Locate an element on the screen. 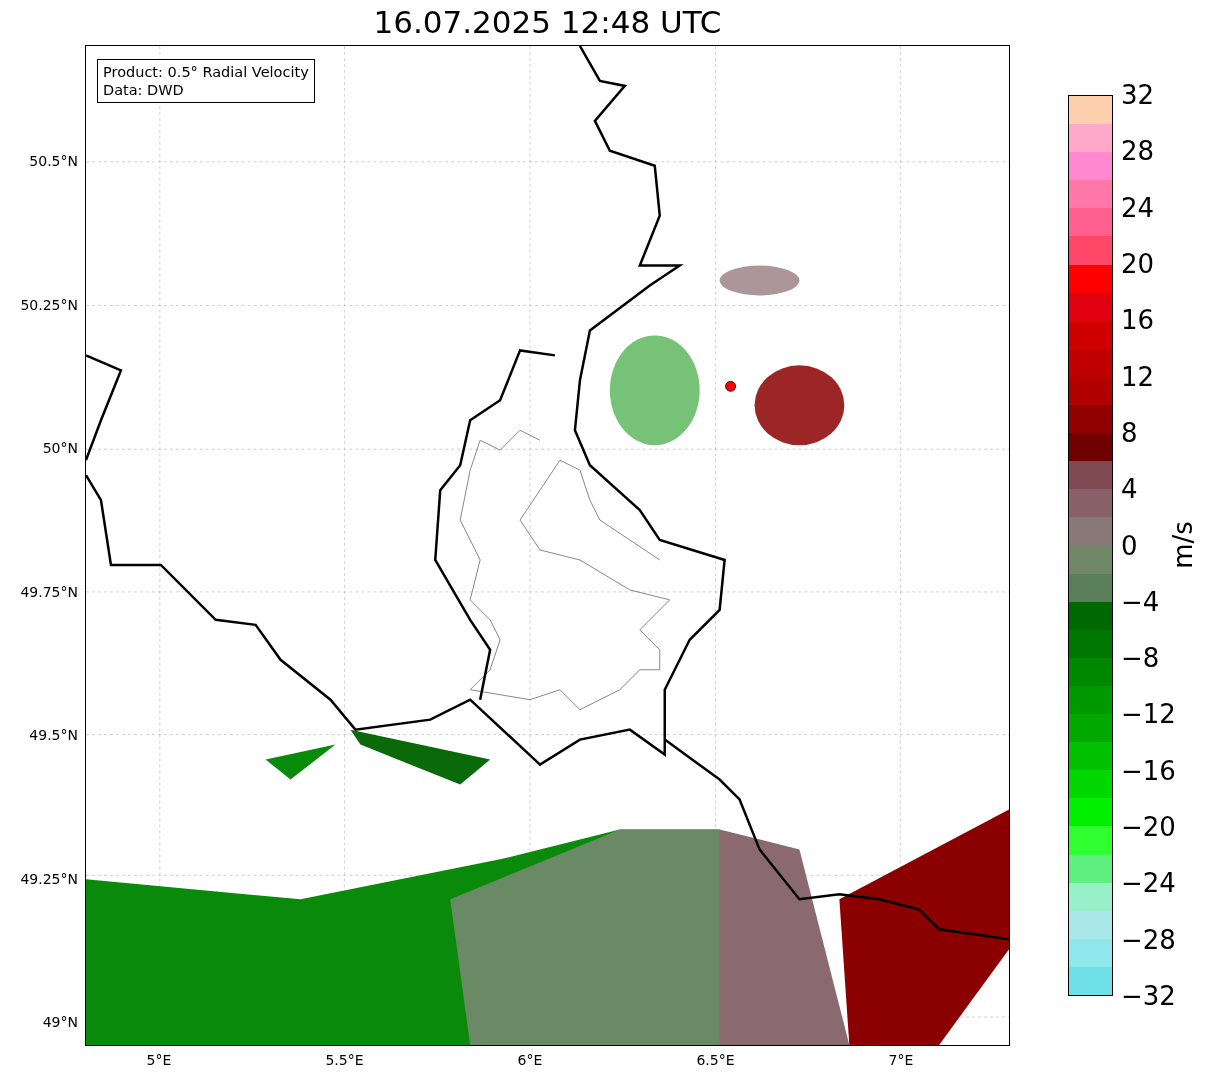 Image resolution: width=1225 pixels, height=1081 pixels. longitude-label: 6.5°E is located at coordinates (715, 1060).